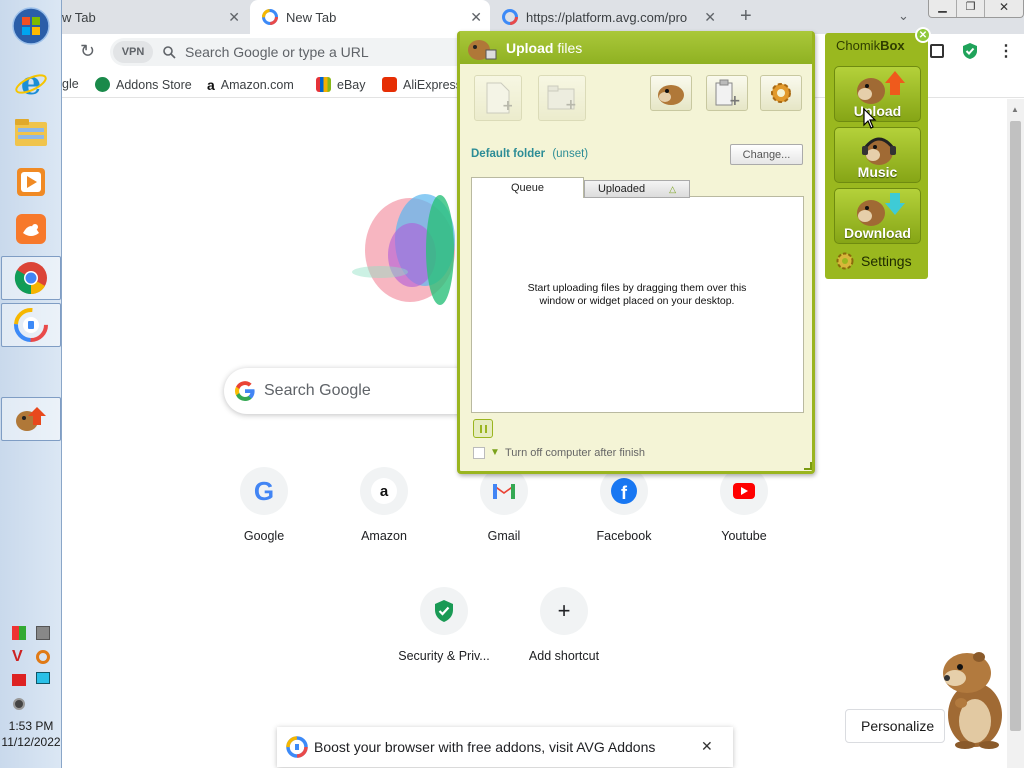 The width and height of the screenshot is (1024, 768). I want to click on taskbar: e V 1:53 PM 11/12/2022, so click(31, 384).